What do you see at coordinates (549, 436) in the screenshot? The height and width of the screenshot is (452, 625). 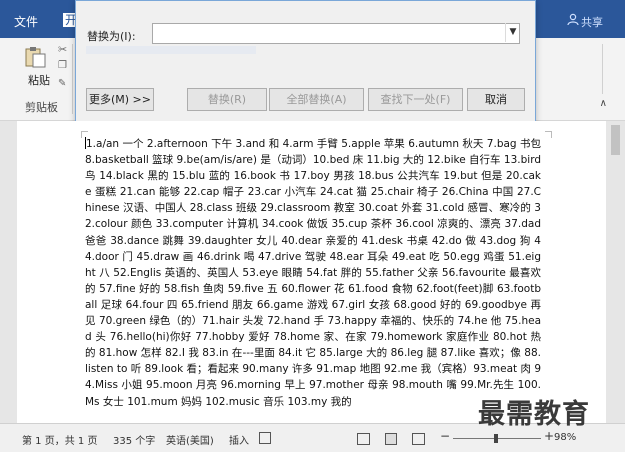 I see `zoom-in-icon: +` at bounding box center [549, 436].